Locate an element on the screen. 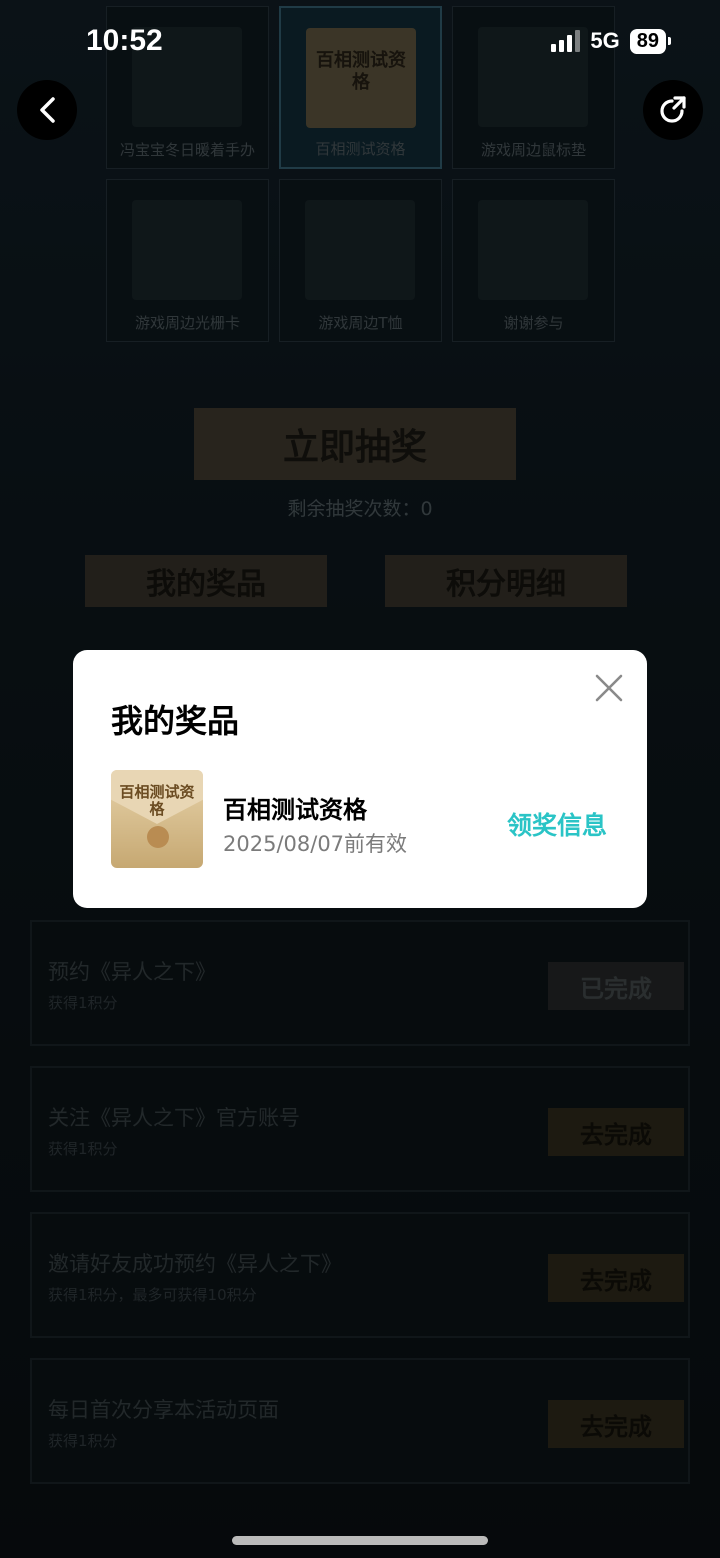 The height and width of the screenshot is (1558, 720). dialog-title: 我的奖品 is located at coordinates (175, 721).